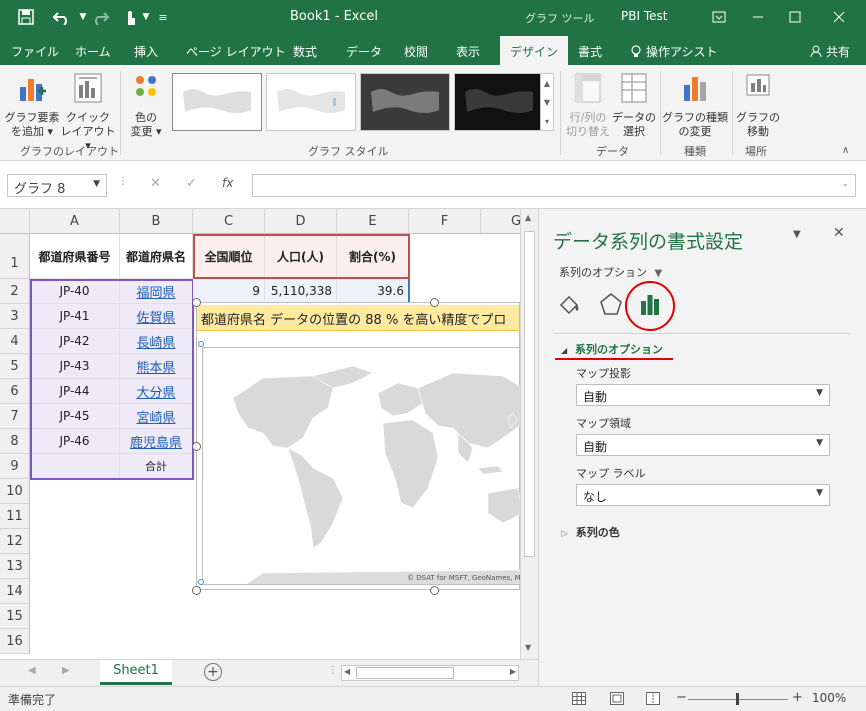 Image resolution: width=866 pixels, height=711 pixels. What do you see at coordinates (75, 466) in the screenshot?
I see `empty-cell` at bounding box center [75, 466].